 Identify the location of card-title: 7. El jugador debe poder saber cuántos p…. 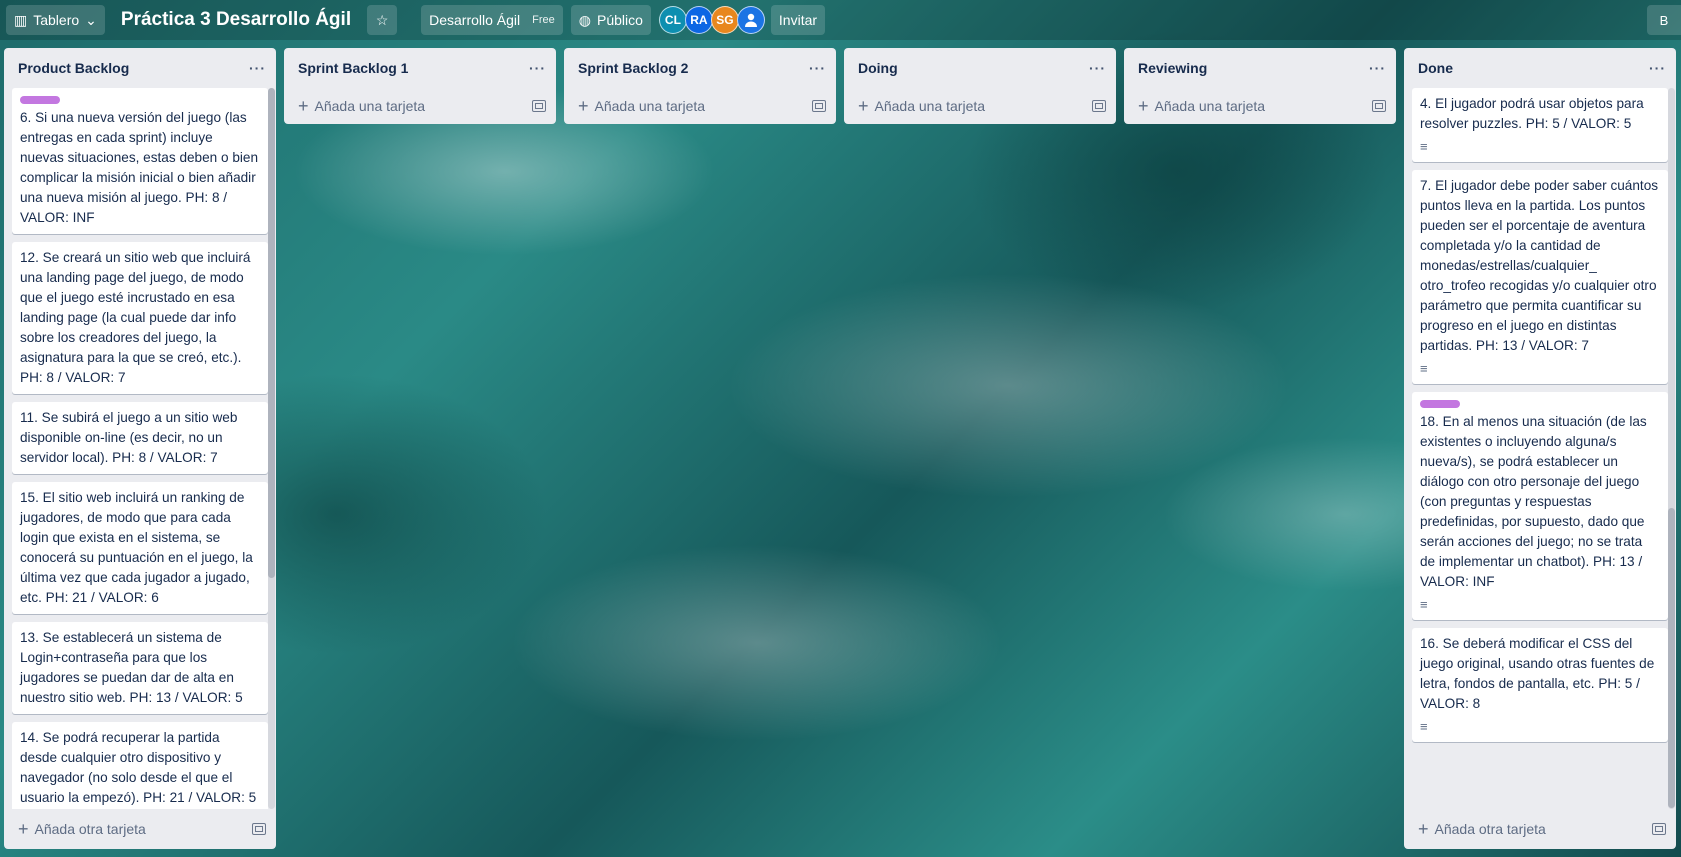
(1539, 265).